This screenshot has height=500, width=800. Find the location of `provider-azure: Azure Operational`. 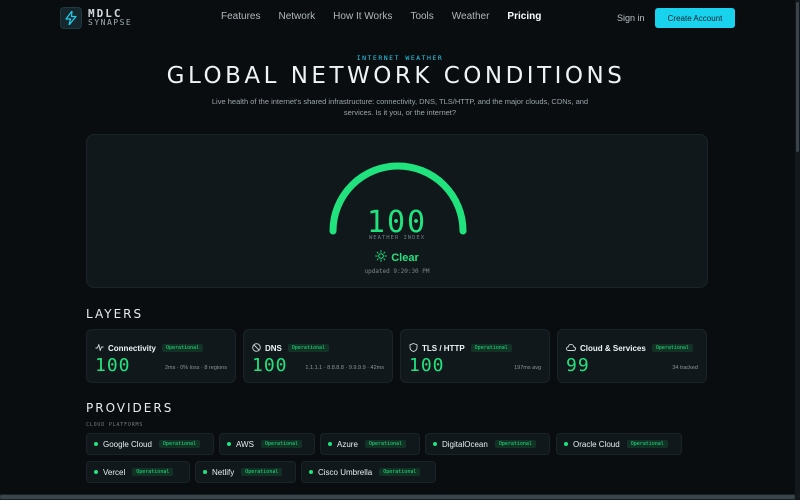

provider-azure: Azure Operational is located at coordinates (370, 444).